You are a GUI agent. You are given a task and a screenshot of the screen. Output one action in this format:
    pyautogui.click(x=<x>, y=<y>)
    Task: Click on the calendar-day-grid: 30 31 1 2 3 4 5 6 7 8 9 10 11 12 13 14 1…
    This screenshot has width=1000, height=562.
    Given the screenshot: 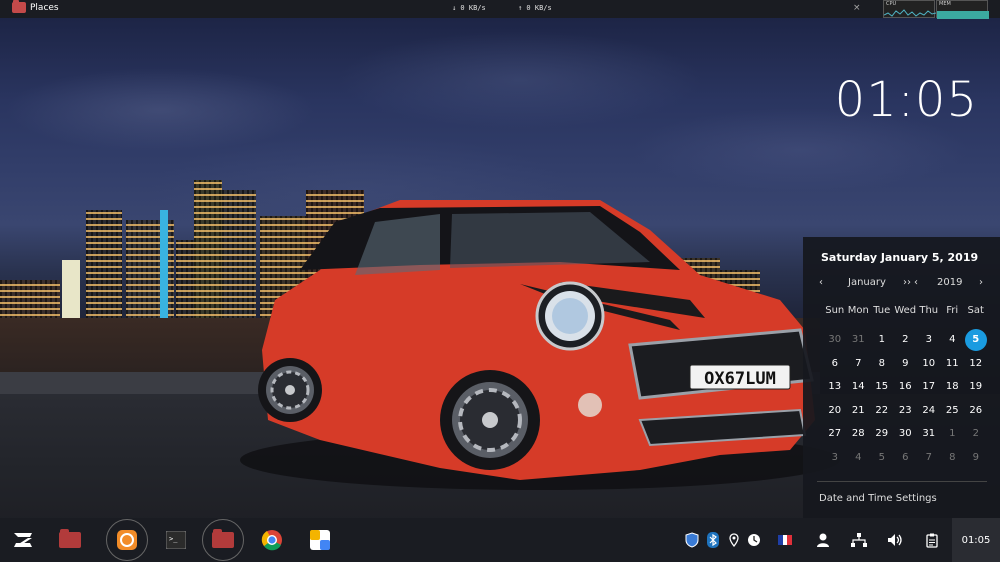 What is the action you would take?
    pyautogui.click(x=908, y=398)
    